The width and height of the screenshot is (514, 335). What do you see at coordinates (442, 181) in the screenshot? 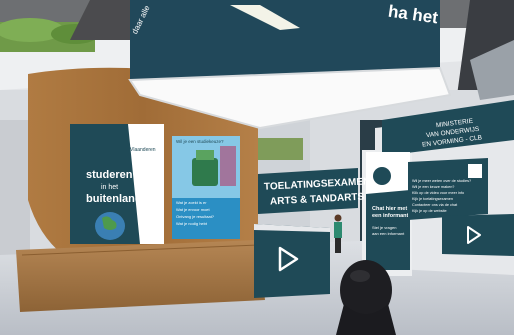
I see `info-board-line-1: Wil je meer weten over de studies?` at bounding box center [442, 181].